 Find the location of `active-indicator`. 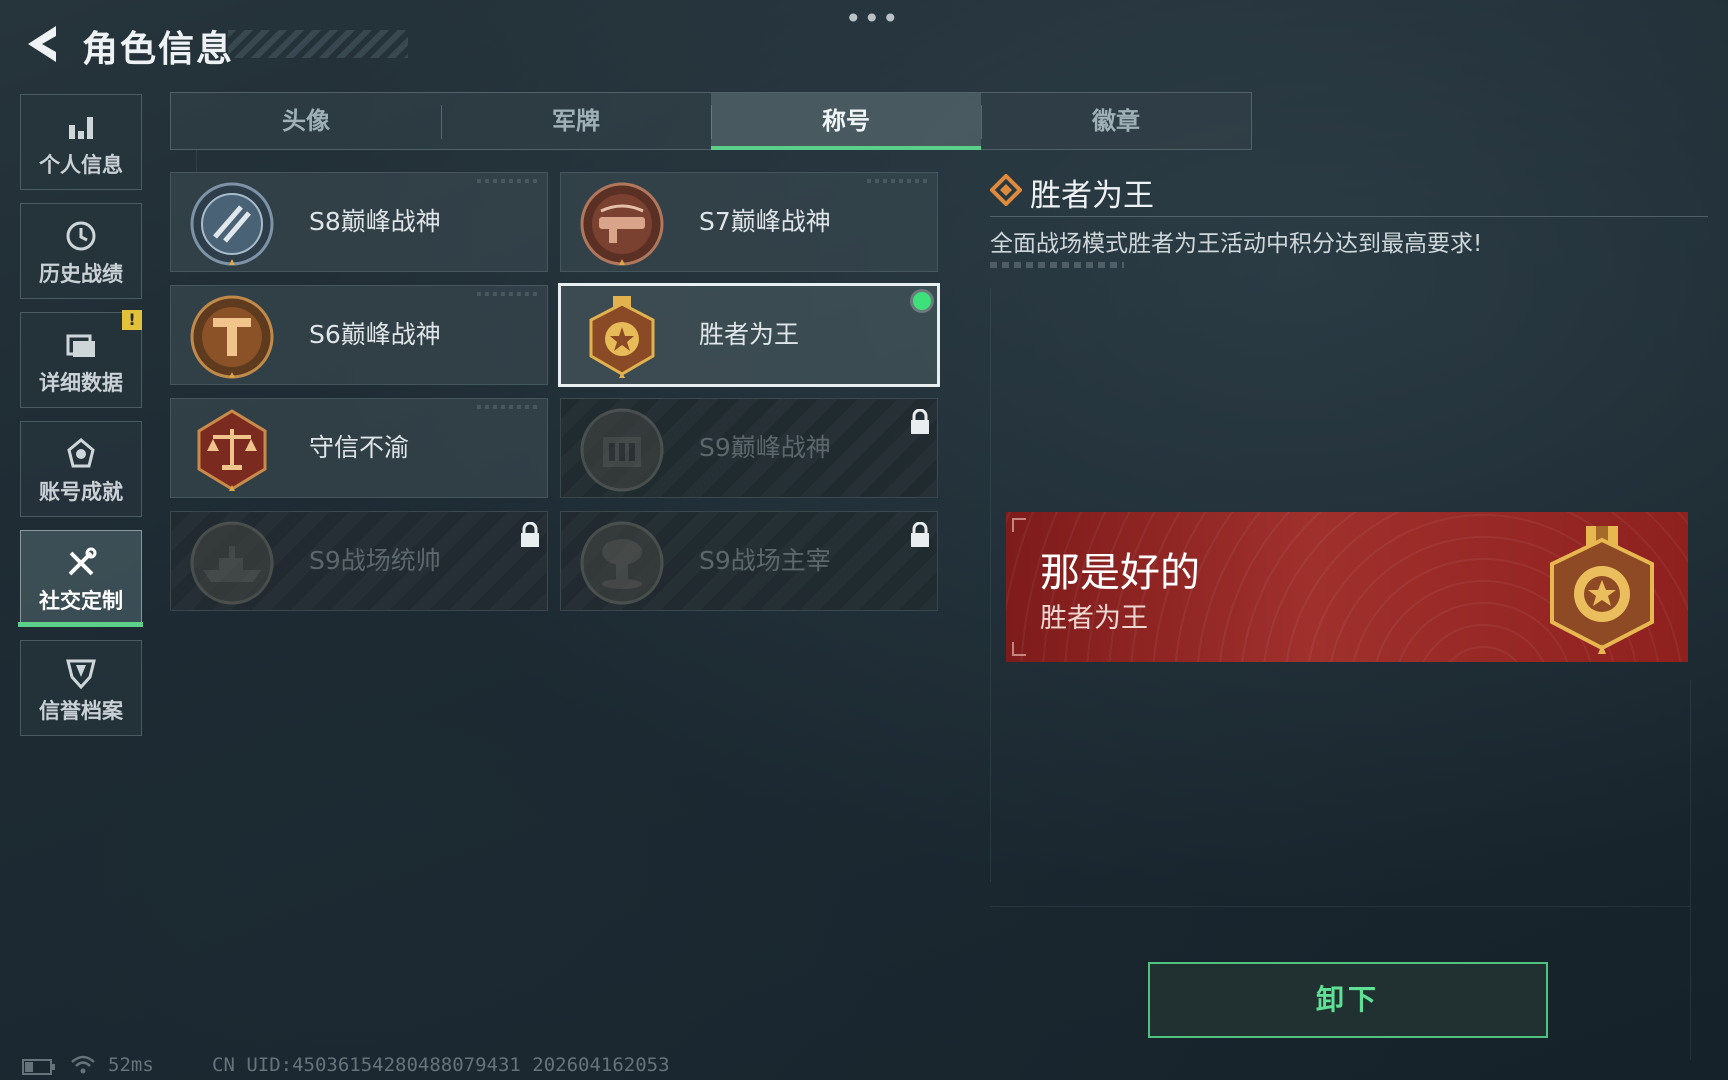

active-indicator is located at coordinates (80, 624).